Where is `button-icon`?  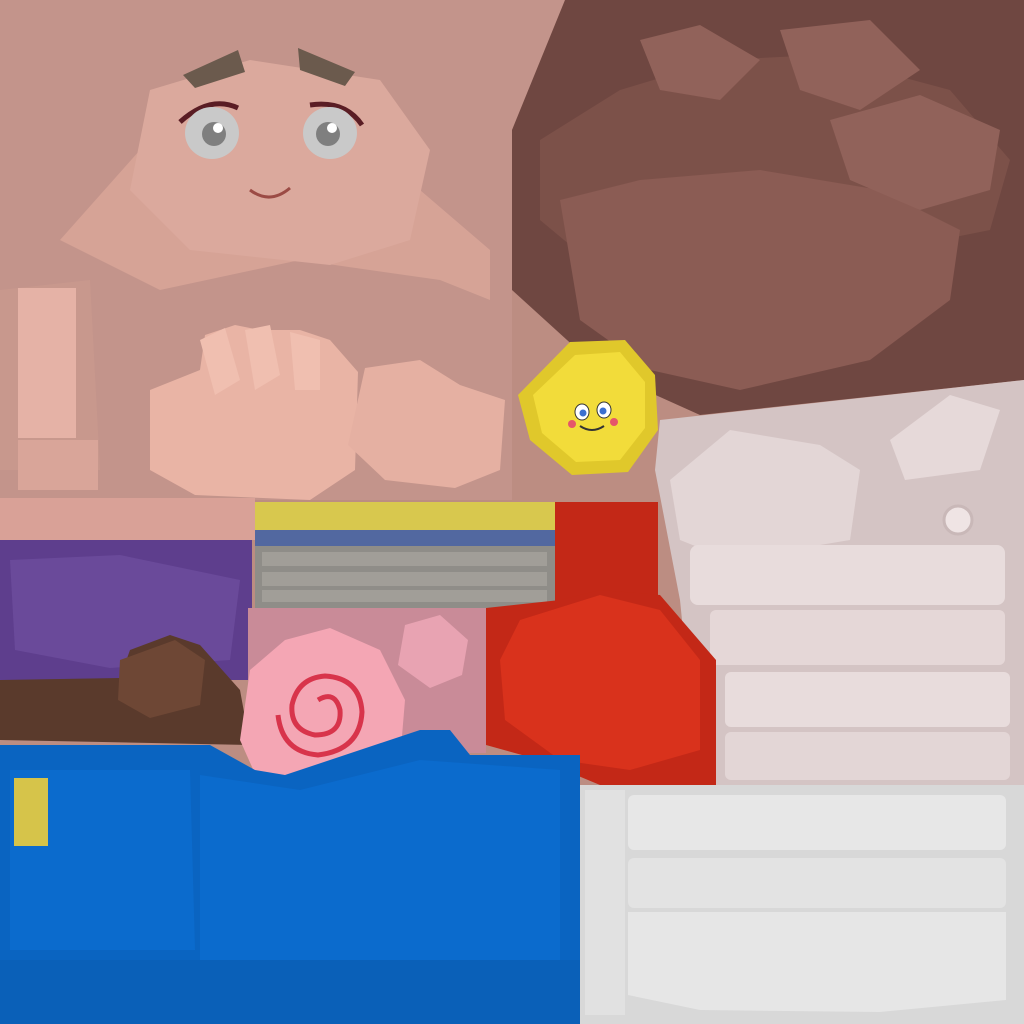
button-icon is located at coordinates (958, 520).